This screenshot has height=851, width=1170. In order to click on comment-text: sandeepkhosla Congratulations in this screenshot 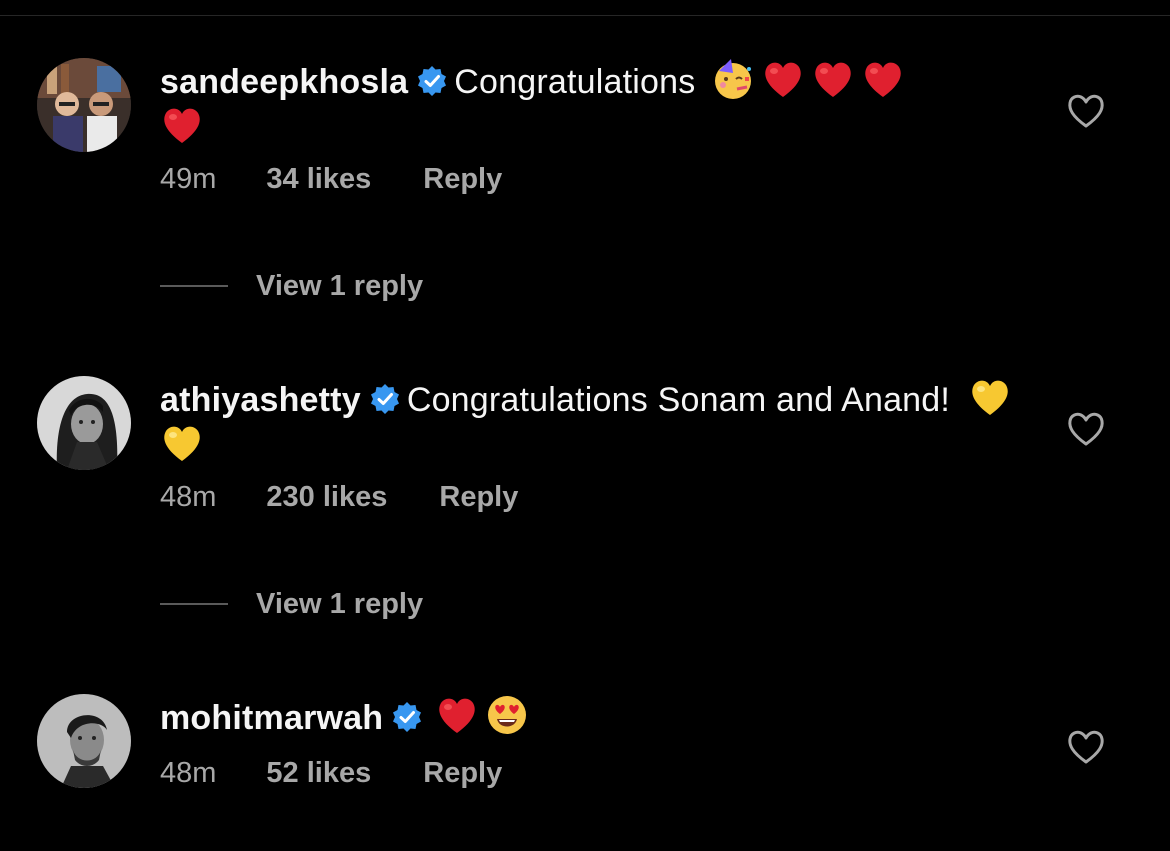, I will do `click(590, 103)`.